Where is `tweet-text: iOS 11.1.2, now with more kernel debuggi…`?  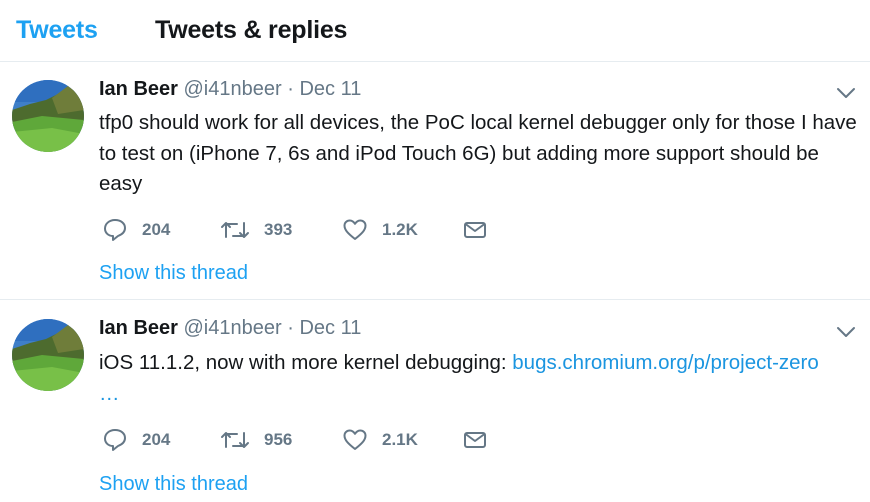
tweet-text: iOS 11.1.2, now with more kernel debuggi… is located at coordinates (479, 378).